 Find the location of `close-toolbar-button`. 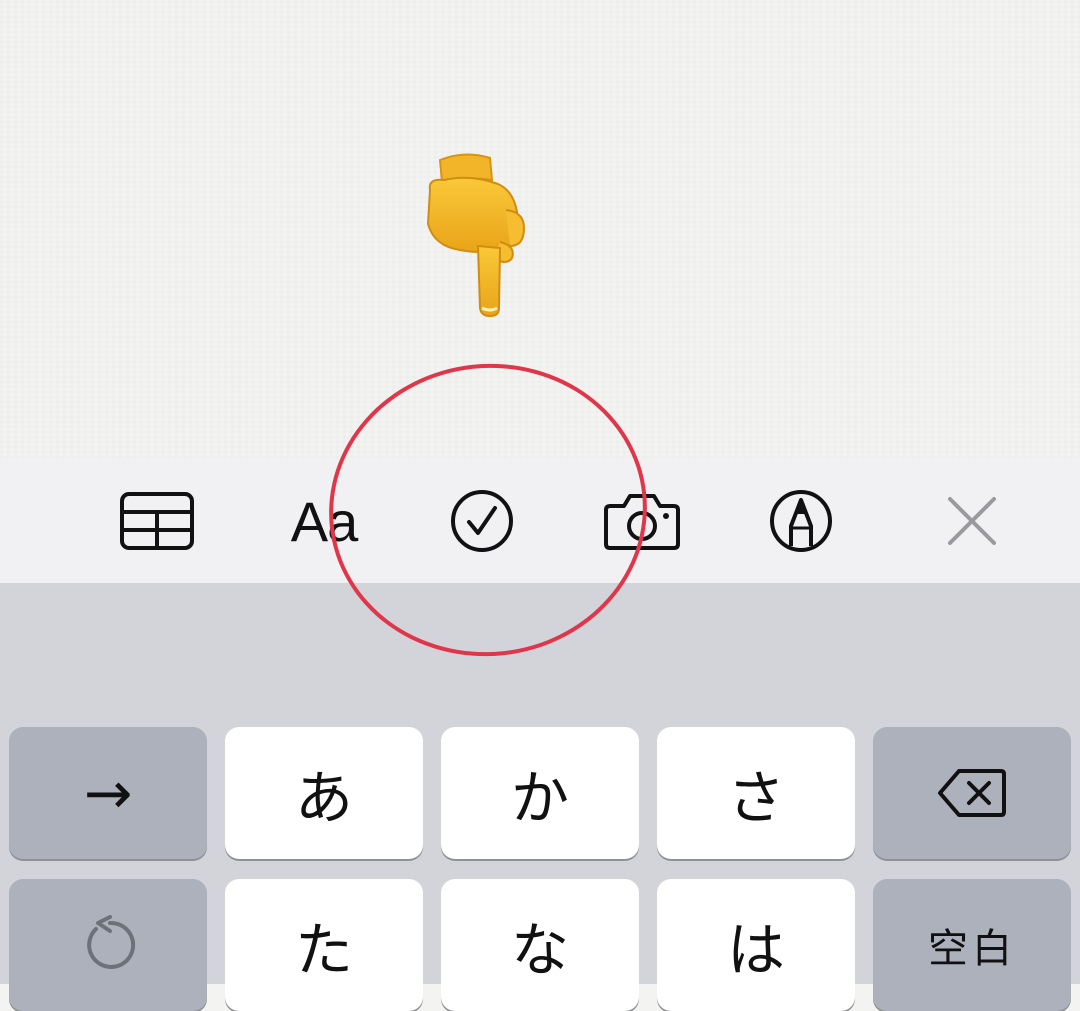

close-toolbar-button is located at coordinates (972, 521).